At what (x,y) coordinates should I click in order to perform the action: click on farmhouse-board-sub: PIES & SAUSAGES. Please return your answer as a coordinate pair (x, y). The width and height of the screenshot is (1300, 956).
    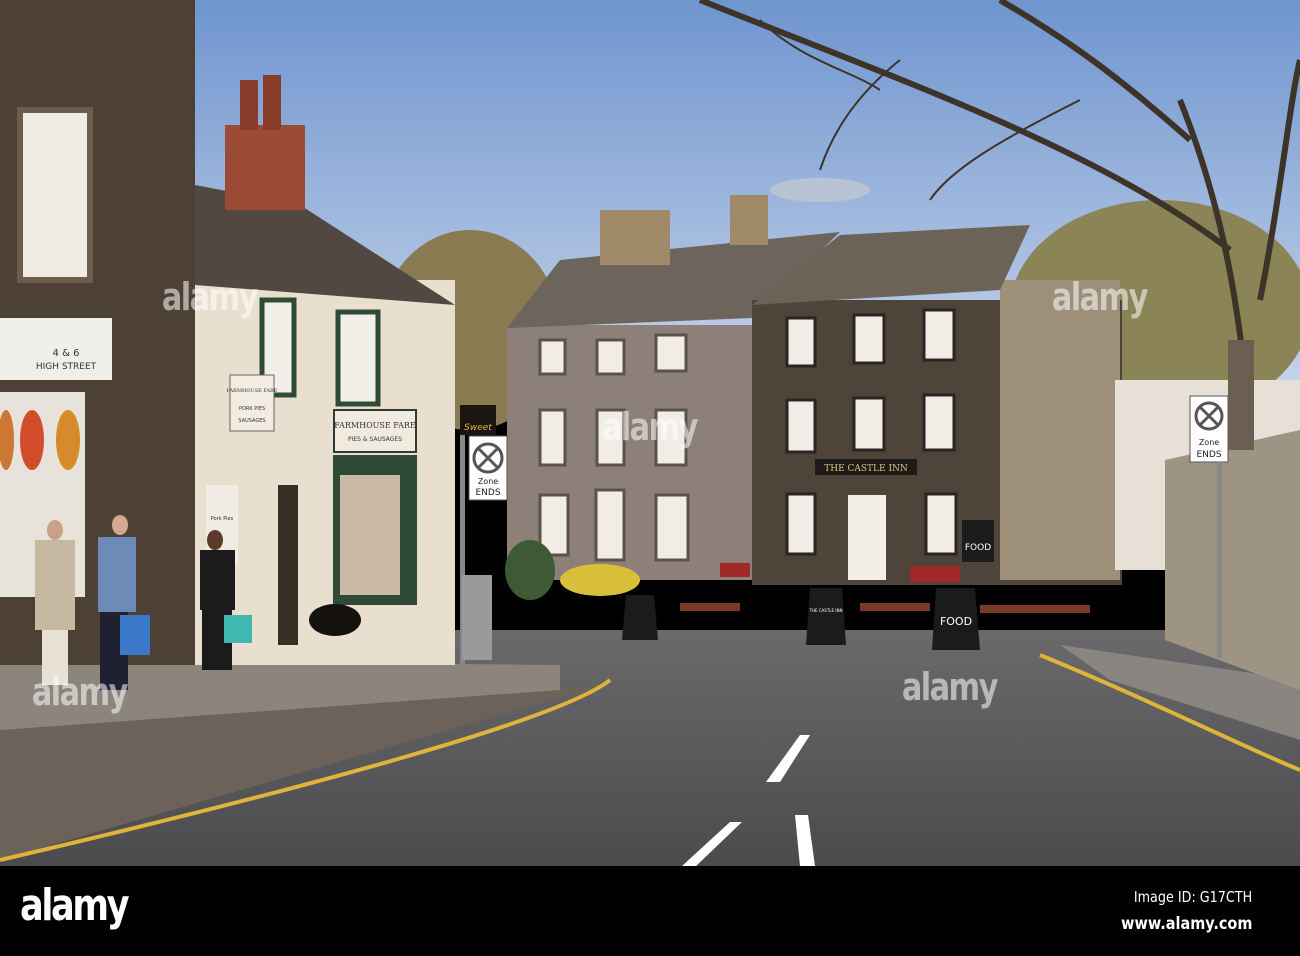
    Looking at the image, I should click on (375, 439).